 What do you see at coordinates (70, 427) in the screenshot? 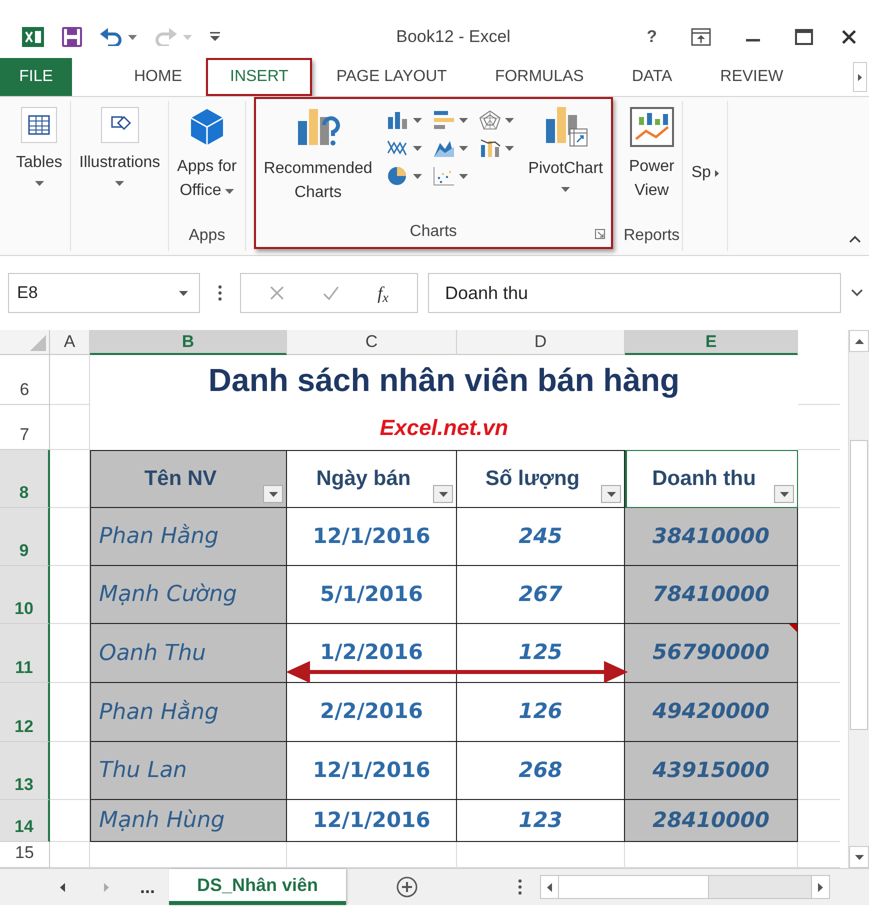
I see `empty-cell` at bounding box center [70, 427].